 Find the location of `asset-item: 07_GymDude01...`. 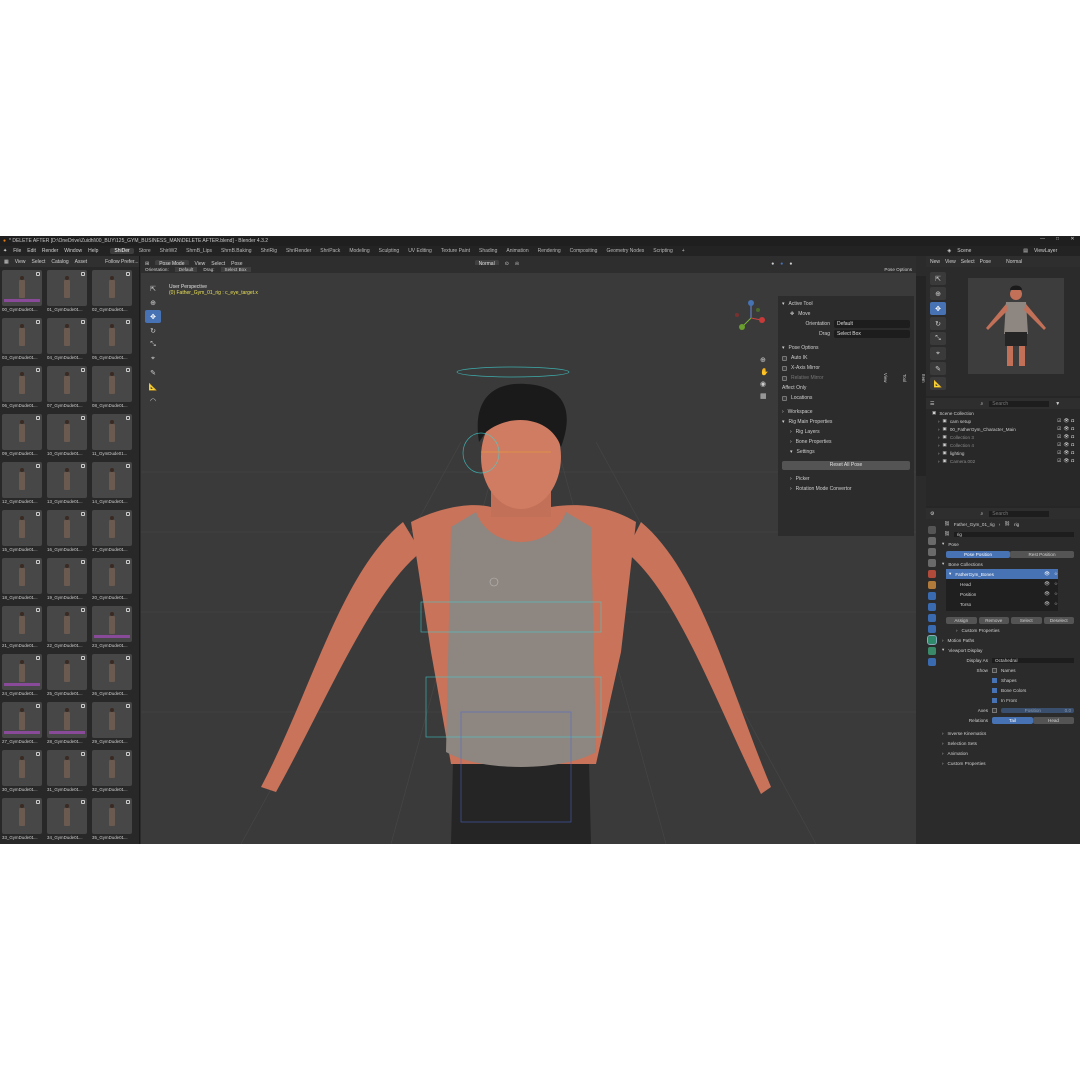

asset-item: 07_GymDude01... is located at coordinates (68, 388).